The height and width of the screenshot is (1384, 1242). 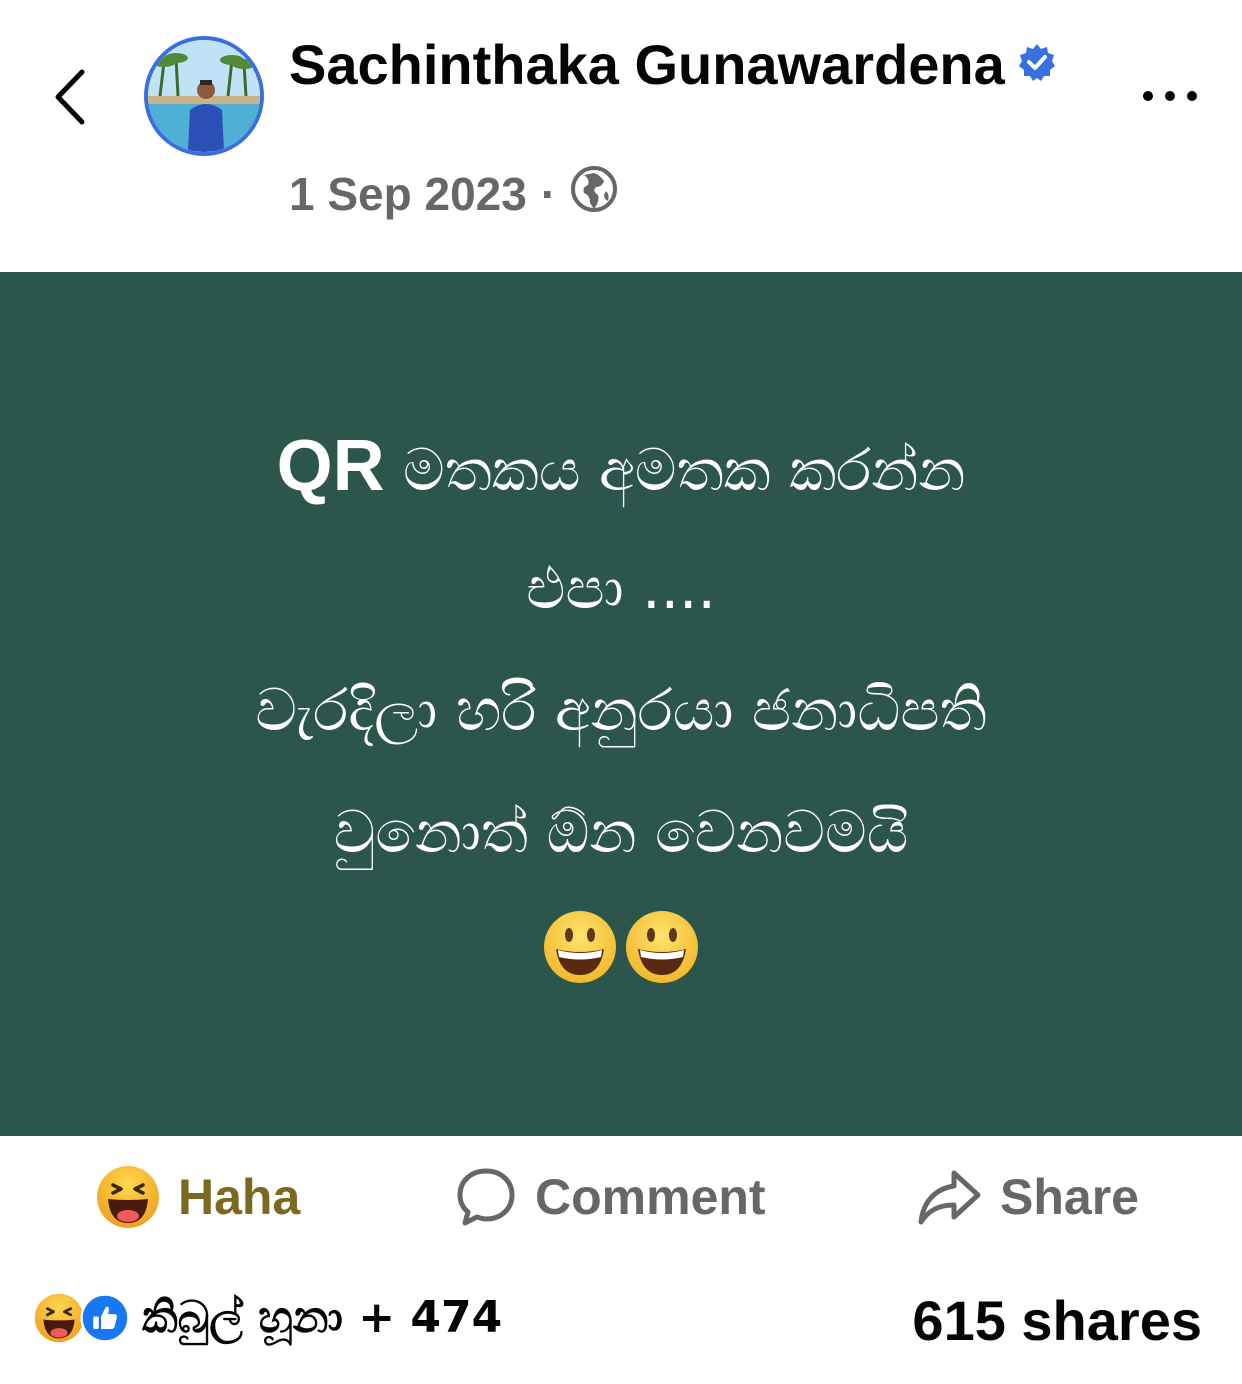 I want to click on like-reaction-icon, so click(x=105, y=1317).